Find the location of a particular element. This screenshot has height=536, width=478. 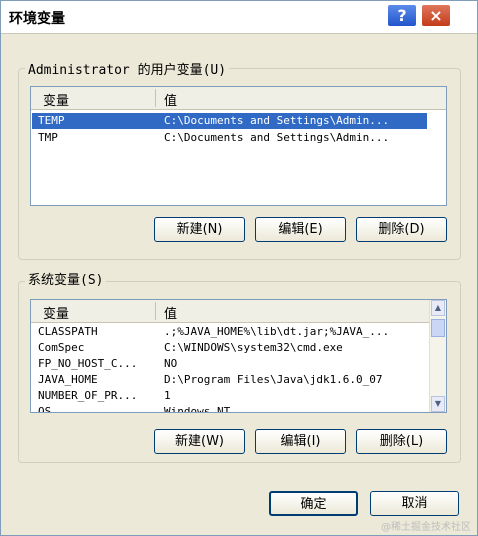

ok-button: 确定 is located at coordinates (313, 503).